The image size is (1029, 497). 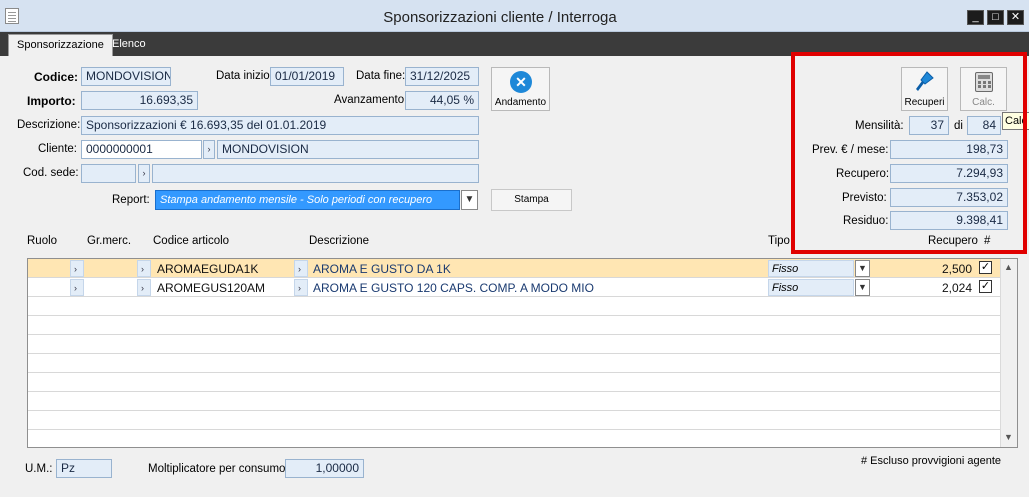 I want to click on row2-grmerc-arrow-icon: ›, so click(x=144, y=287).